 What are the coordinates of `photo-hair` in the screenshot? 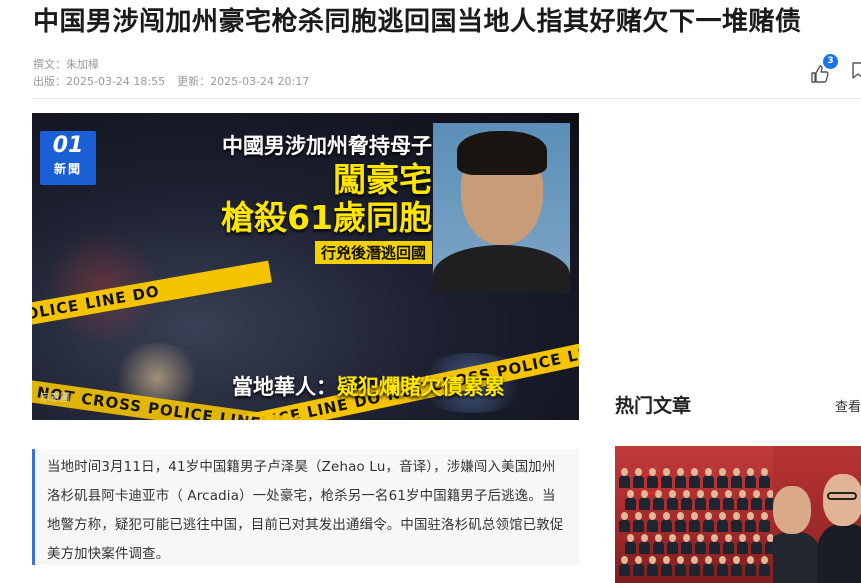 It's located at (502, 153).